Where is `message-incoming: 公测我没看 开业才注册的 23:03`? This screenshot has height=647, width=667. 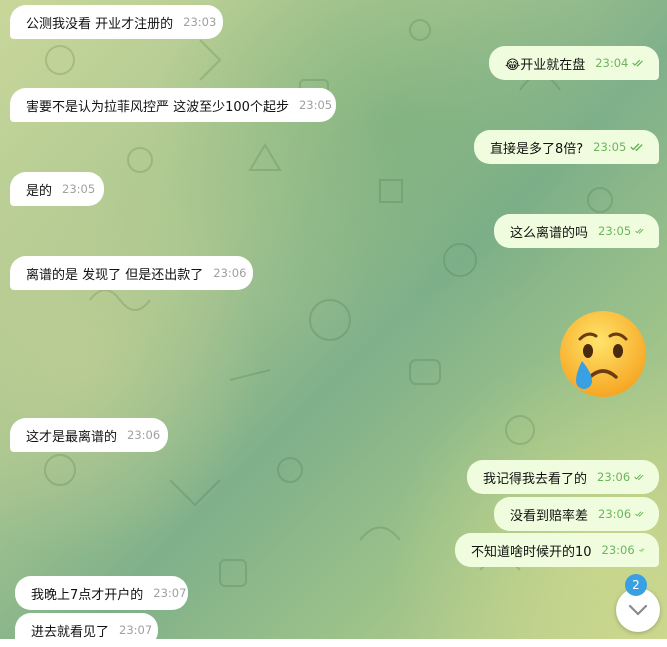 message-incoming: 公测我没看 开业才注册的 23:03 is located at coordinates (116, 22).